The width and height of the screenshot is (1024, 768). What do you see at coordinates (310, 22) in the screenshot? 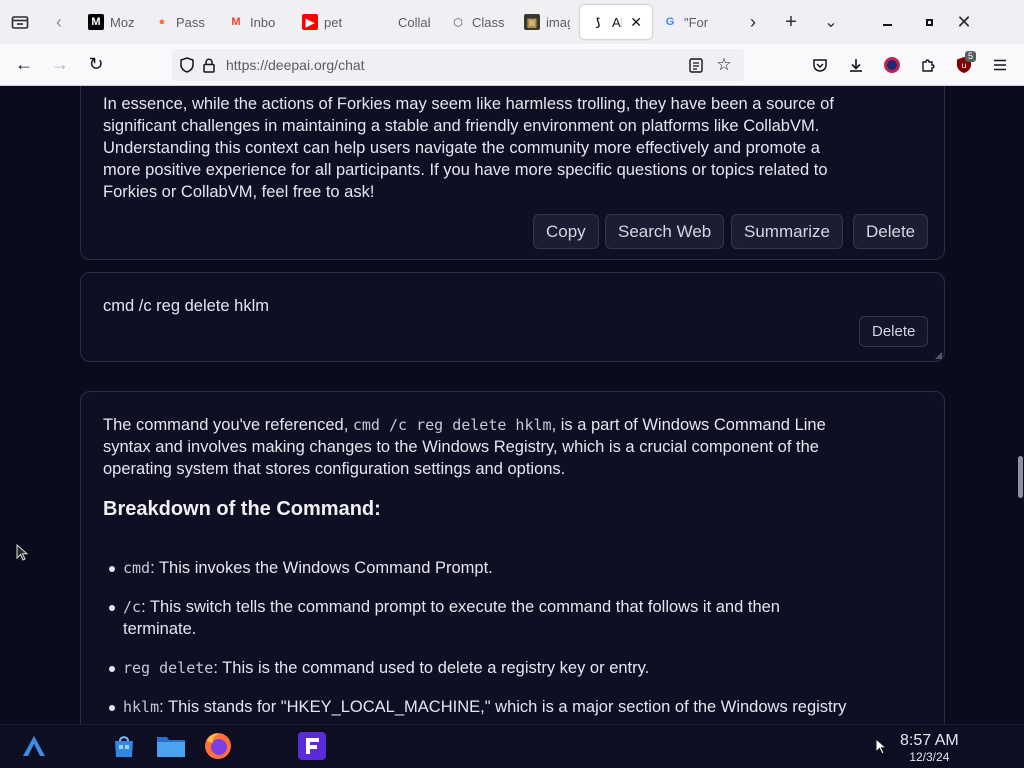
I see `youtube-icon: ▶` at bounding box center [310, 22].